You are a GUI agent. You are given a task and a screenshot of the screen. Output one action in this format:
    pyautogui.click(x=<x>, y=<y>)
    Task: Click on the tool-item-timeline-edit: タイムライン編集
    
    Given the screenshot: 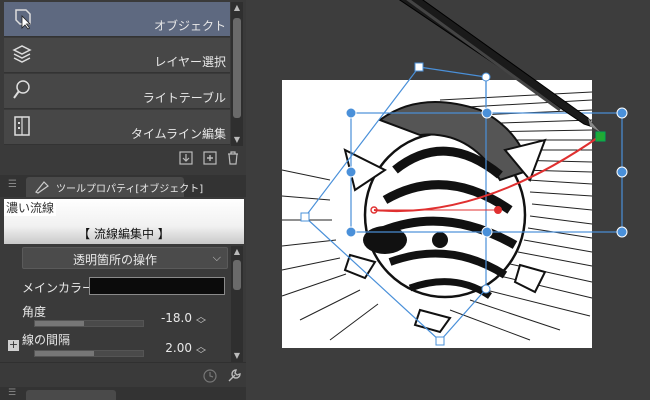 What is the action you would take?
    pyautogui.click(x=117, y=127)
    